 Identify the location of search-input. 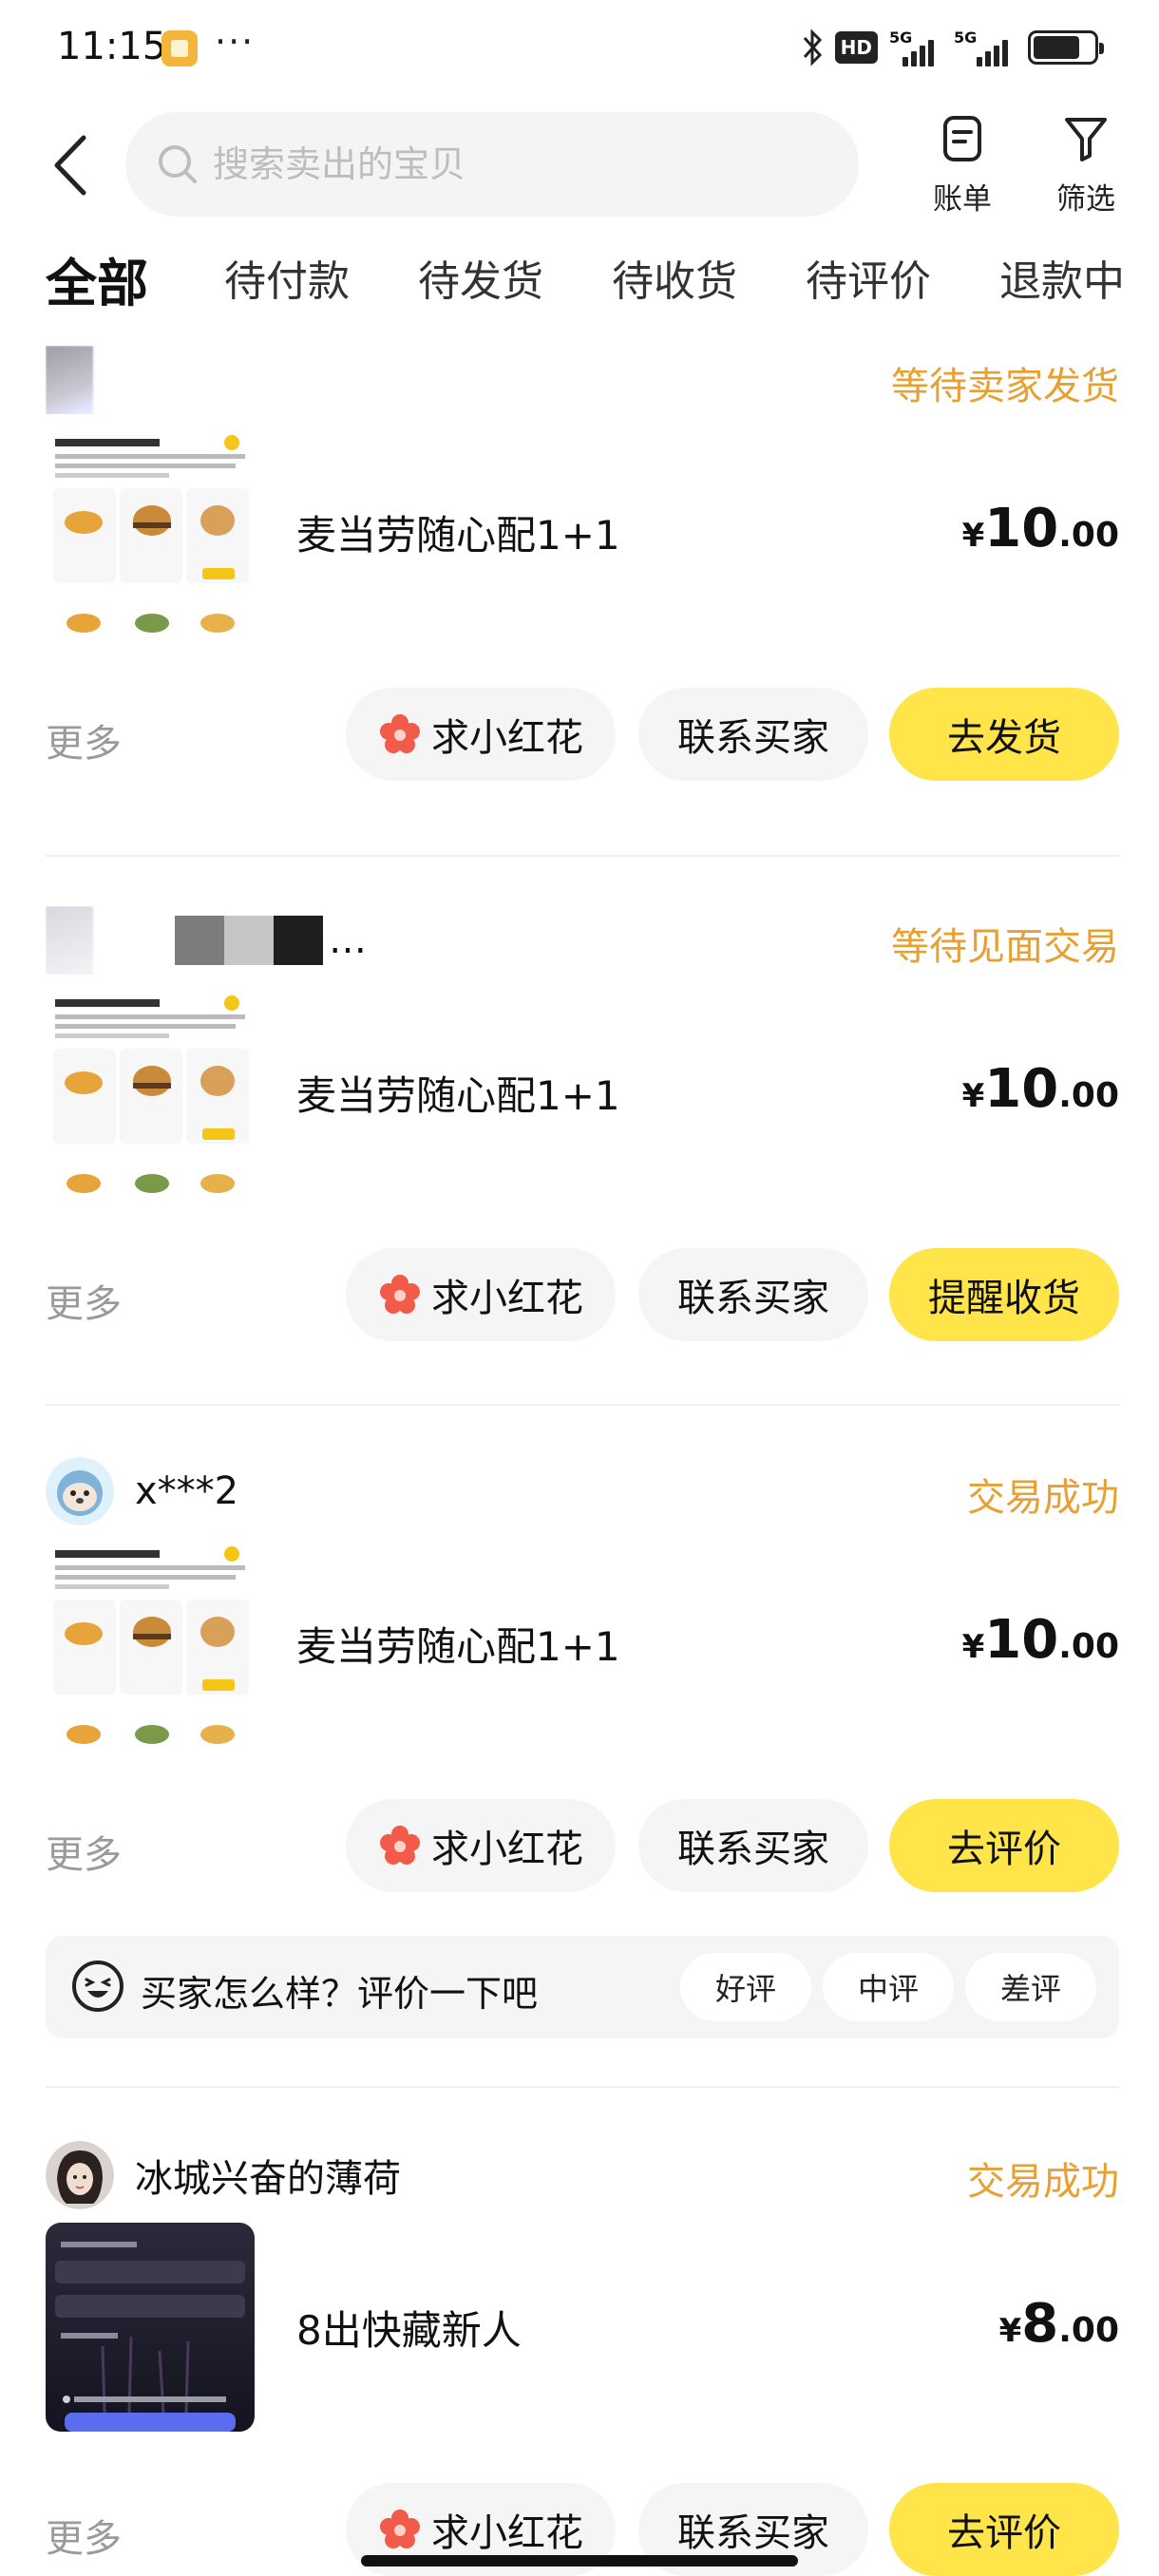
(517, 164).